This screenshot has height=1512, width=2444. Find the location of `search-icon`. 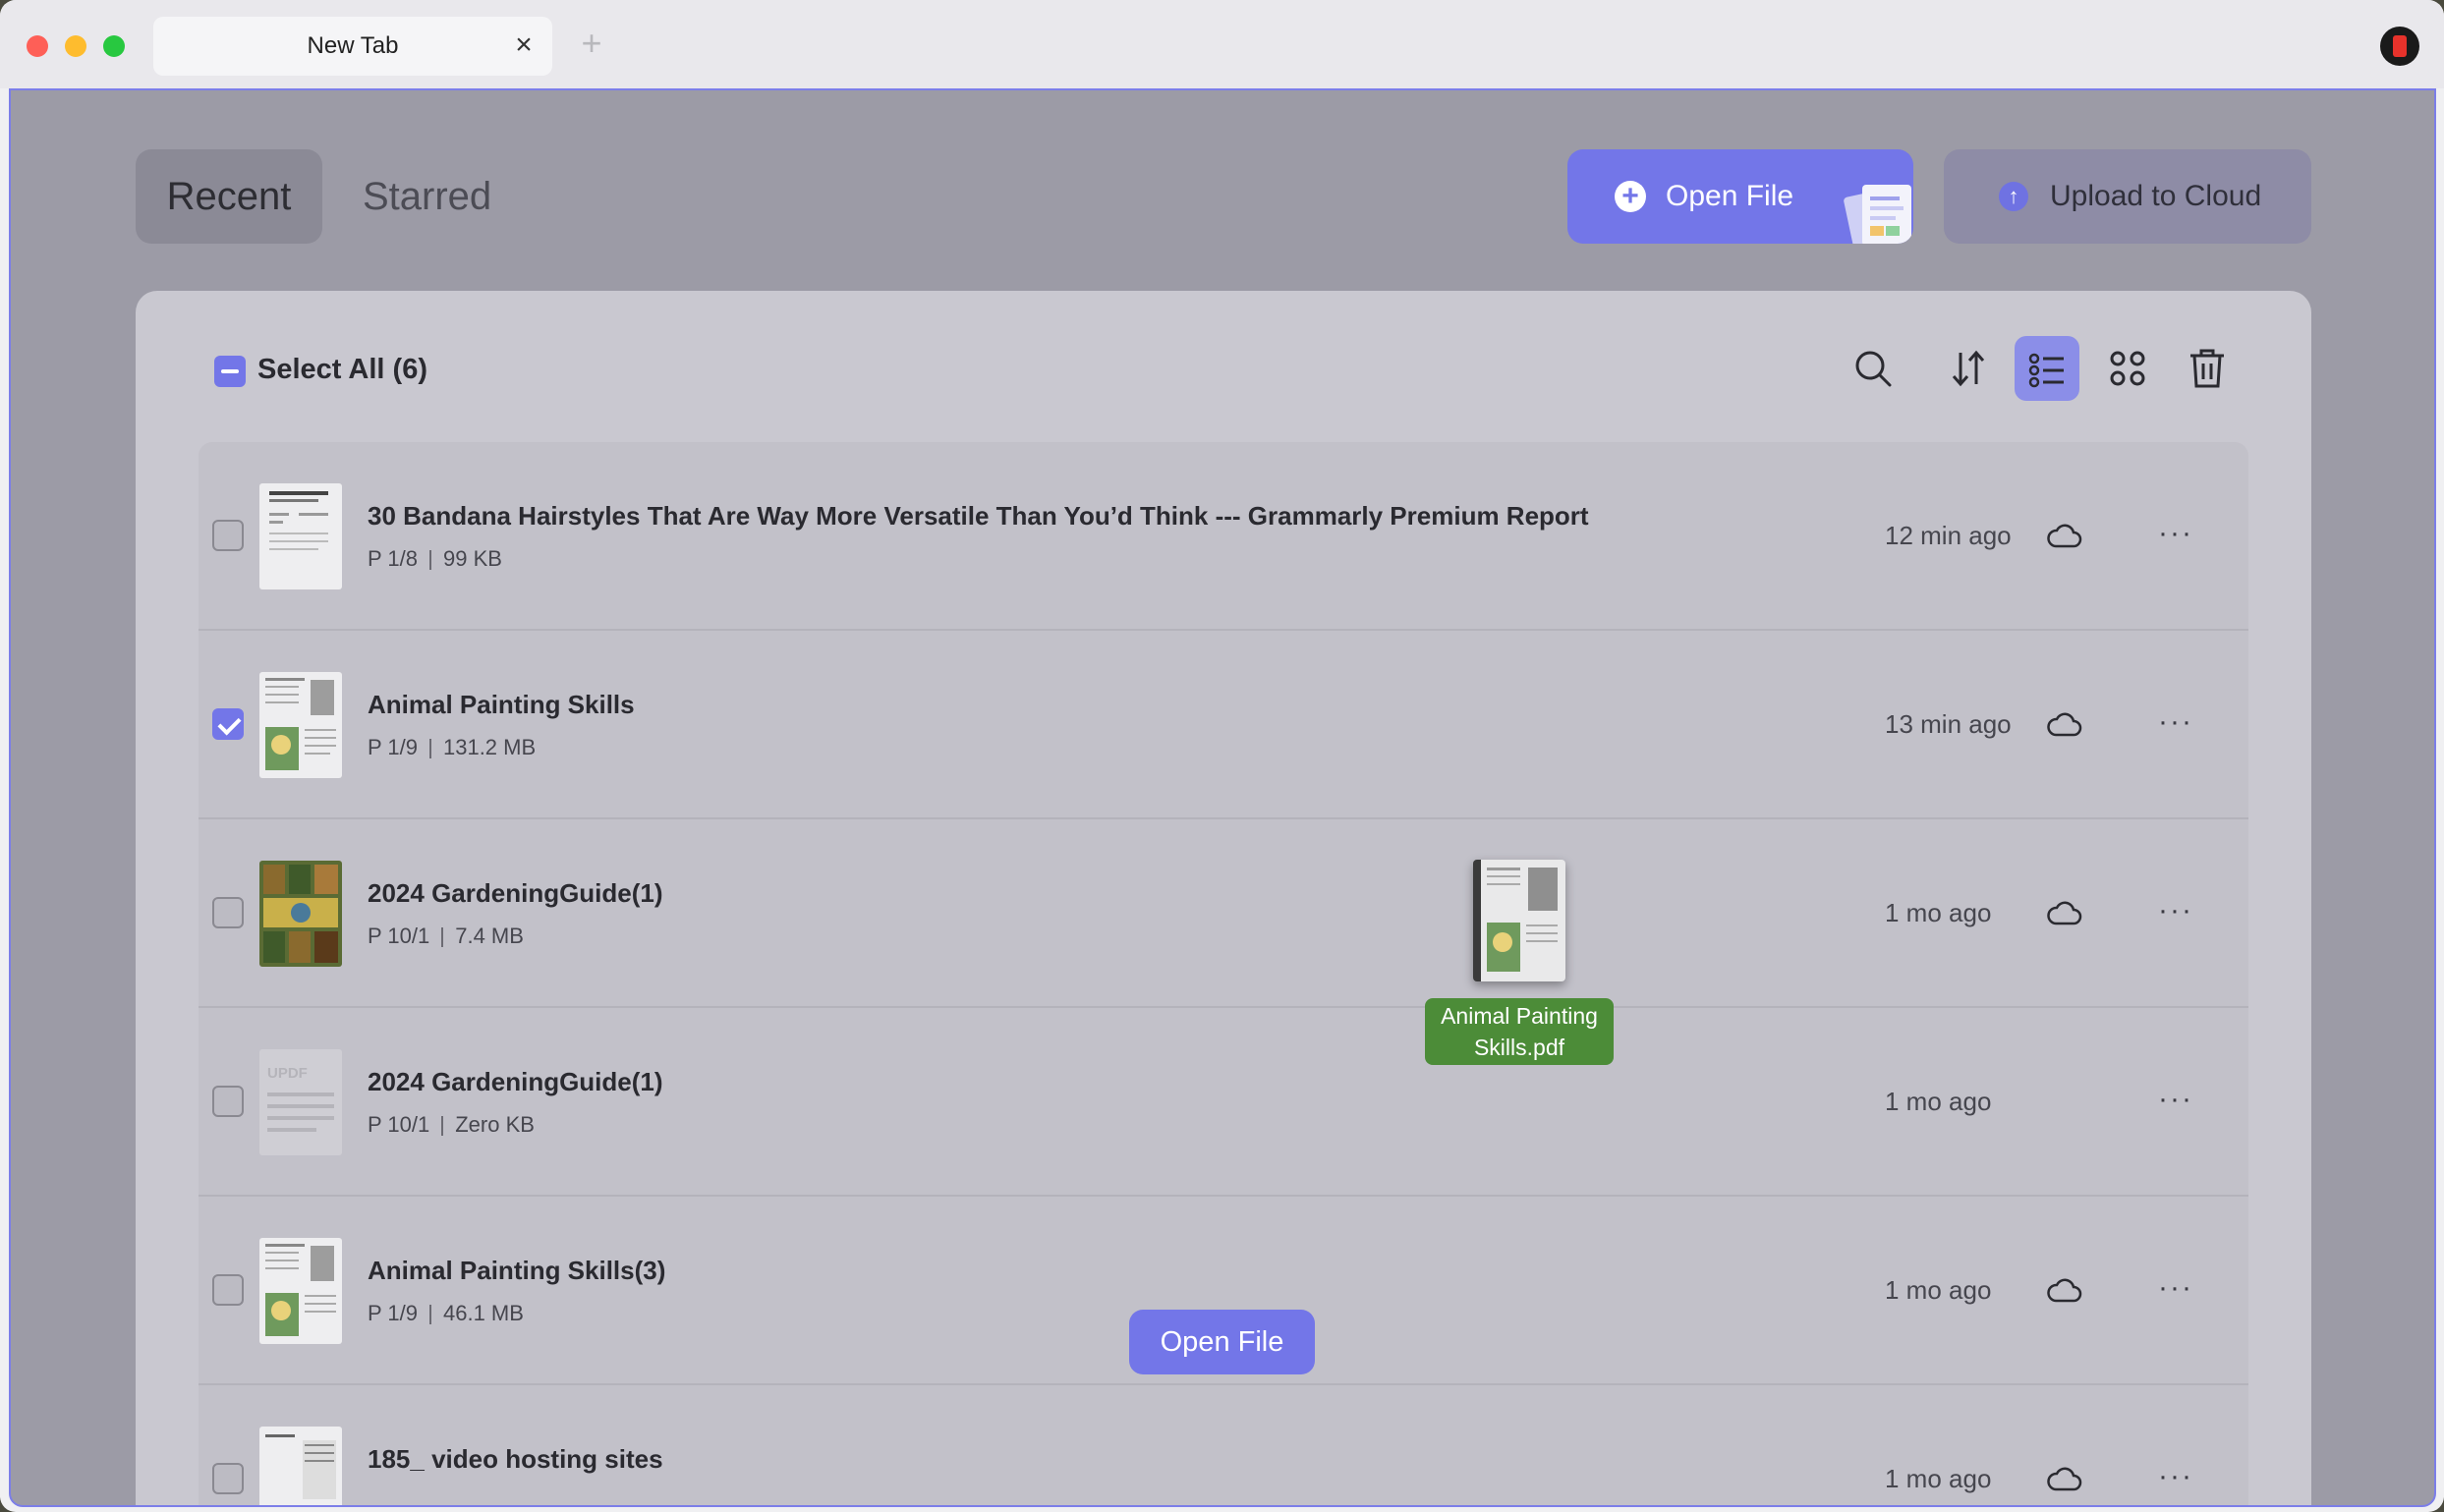

search-icon is located at coordinates (1874, 369).